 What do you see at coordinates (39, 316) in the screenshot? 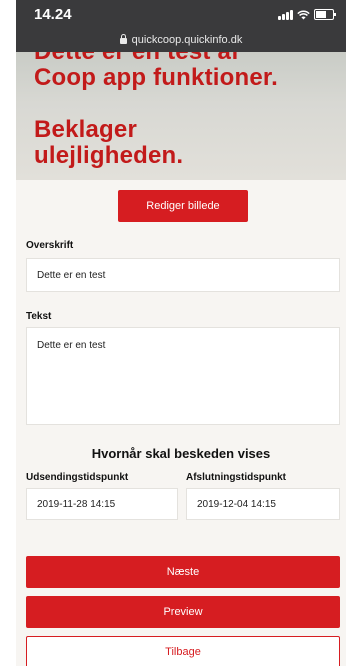
I see `text-label: Tekst` at bounding box center [39, 316].